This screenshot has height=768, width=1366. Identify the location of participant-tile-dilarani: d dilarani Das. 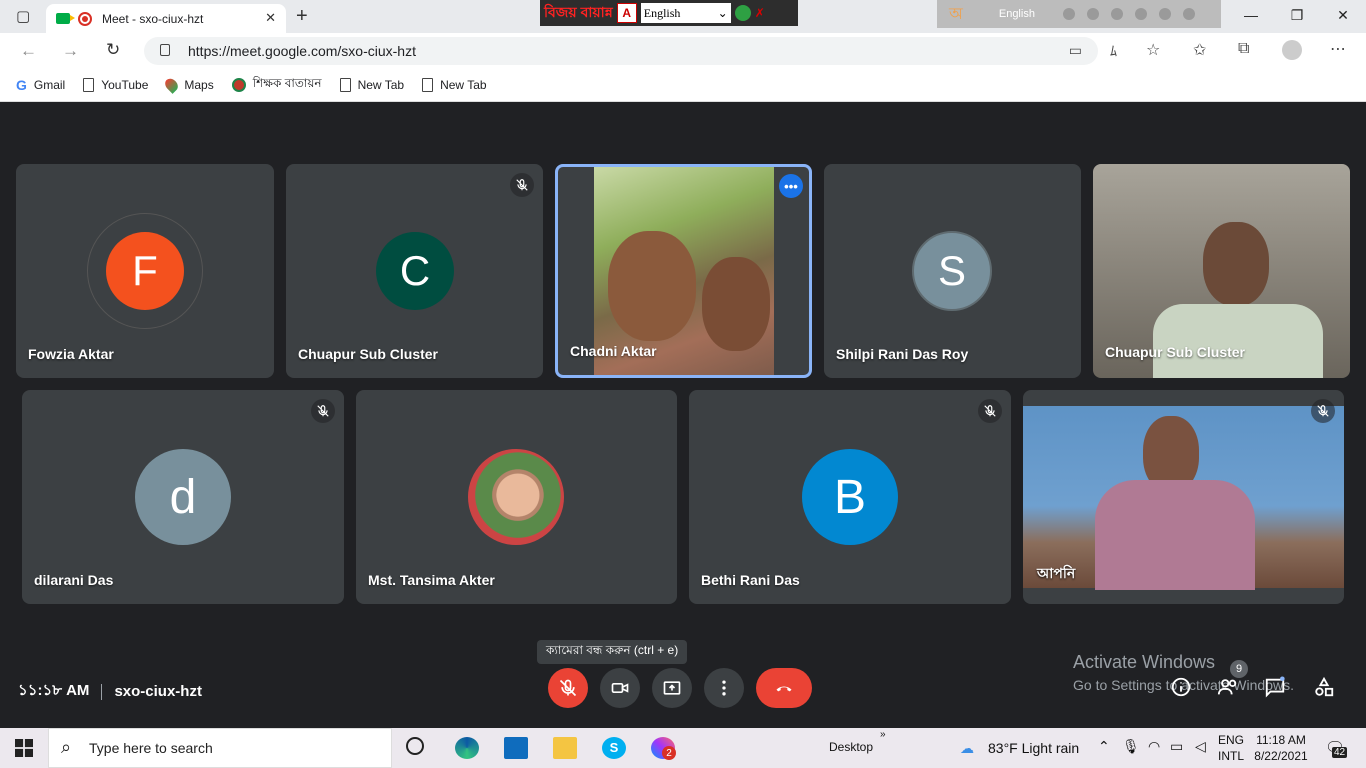
(183, 497).